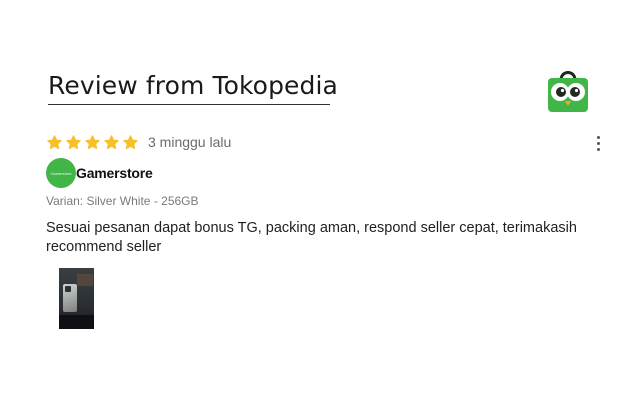 This screenshot has height=418, width=626. I want to click on avatar-label: Gamerstore, so click(61, 173).